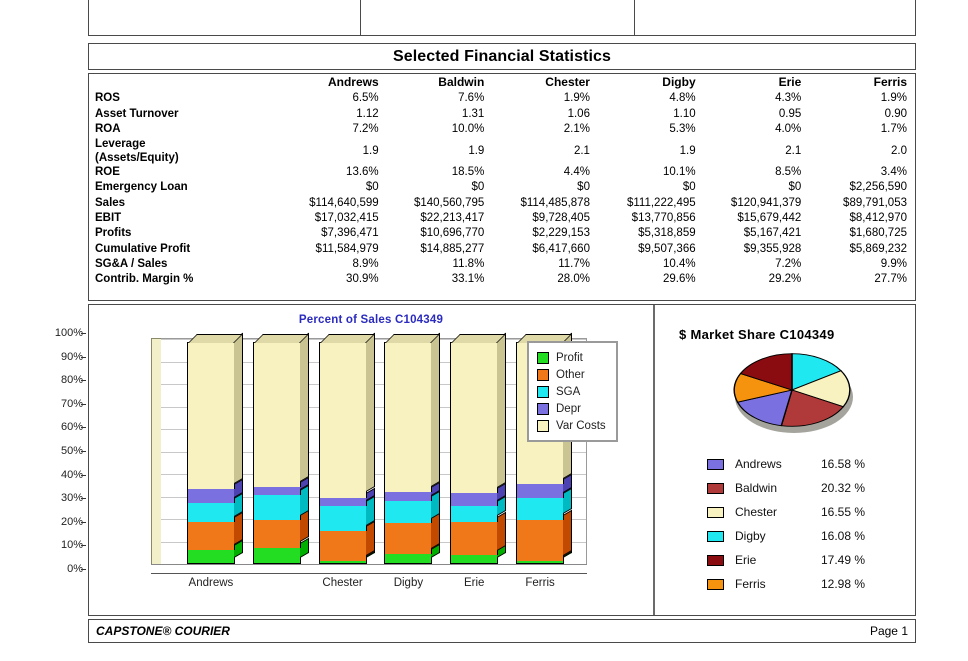 Image resolution: width=968 pixels, height=661 pixels. Describe the element at coordinates (501, 98) in the screenshot. I see `table-row: ROS 6.5% 7.6% 1.9% 4.8% 4.3% 1.9%` at that location.